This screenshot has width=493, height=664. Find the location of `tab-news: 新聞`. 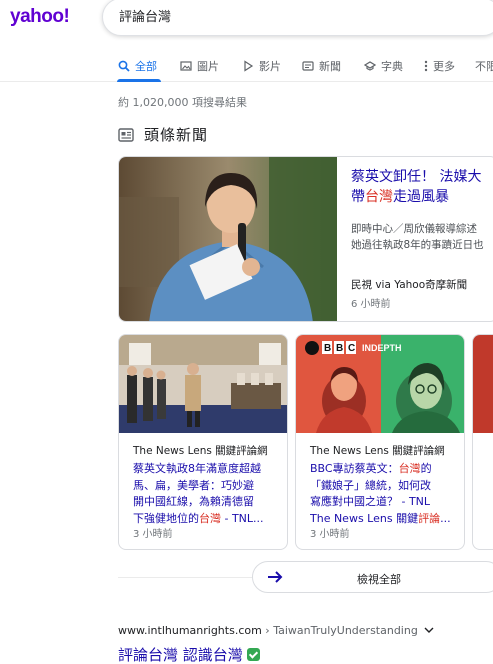

tab-news: 新聞 is located at coordinates (321, 66).